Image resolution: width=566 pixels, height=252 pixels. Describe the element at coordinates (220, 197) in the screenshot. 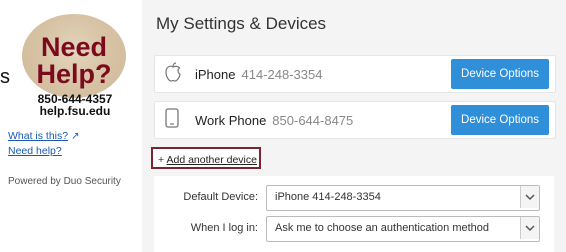

I see `default-device-label: Default Device:` at that location.